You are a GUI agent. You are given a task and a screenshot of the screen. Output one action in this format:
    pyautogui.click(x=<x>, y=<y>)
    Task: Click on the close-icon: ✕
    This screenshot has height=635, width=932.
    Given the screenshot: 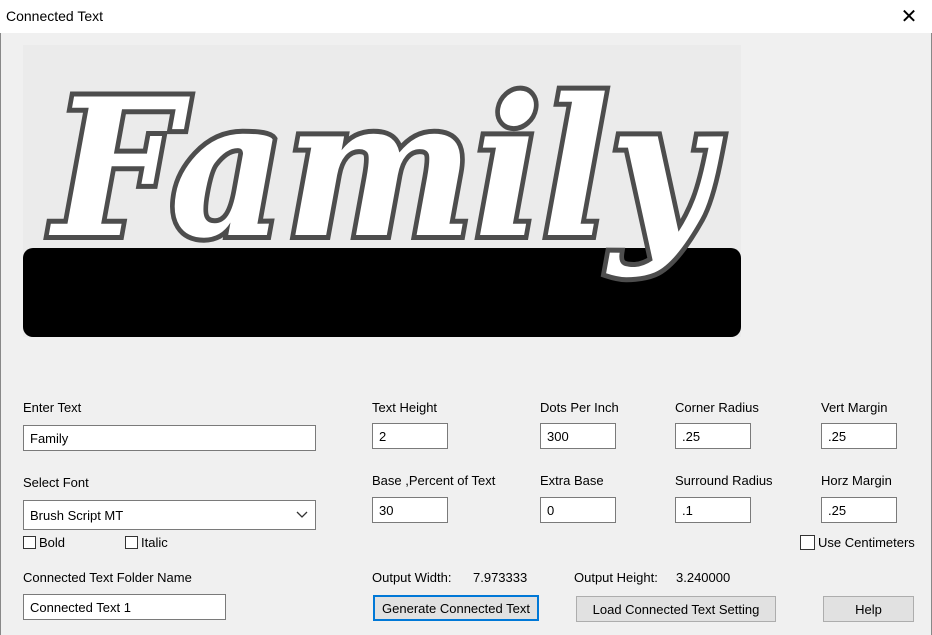 What is the action you would take?
    pyautogui.click(x=909, y=17)
    